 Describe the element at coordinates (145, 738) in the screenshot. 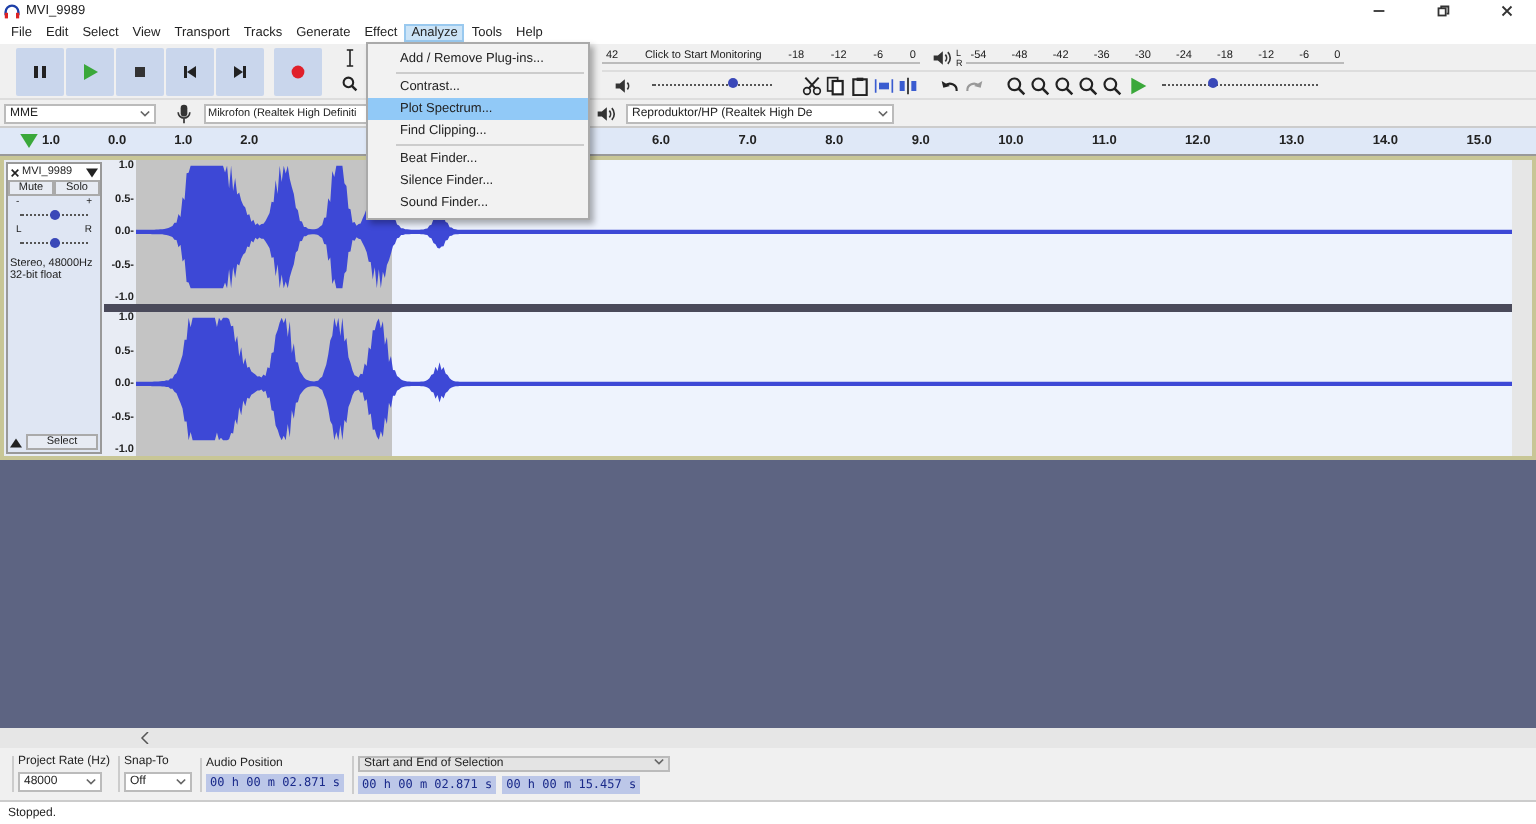

I see `scroll-left-icon` at that location.